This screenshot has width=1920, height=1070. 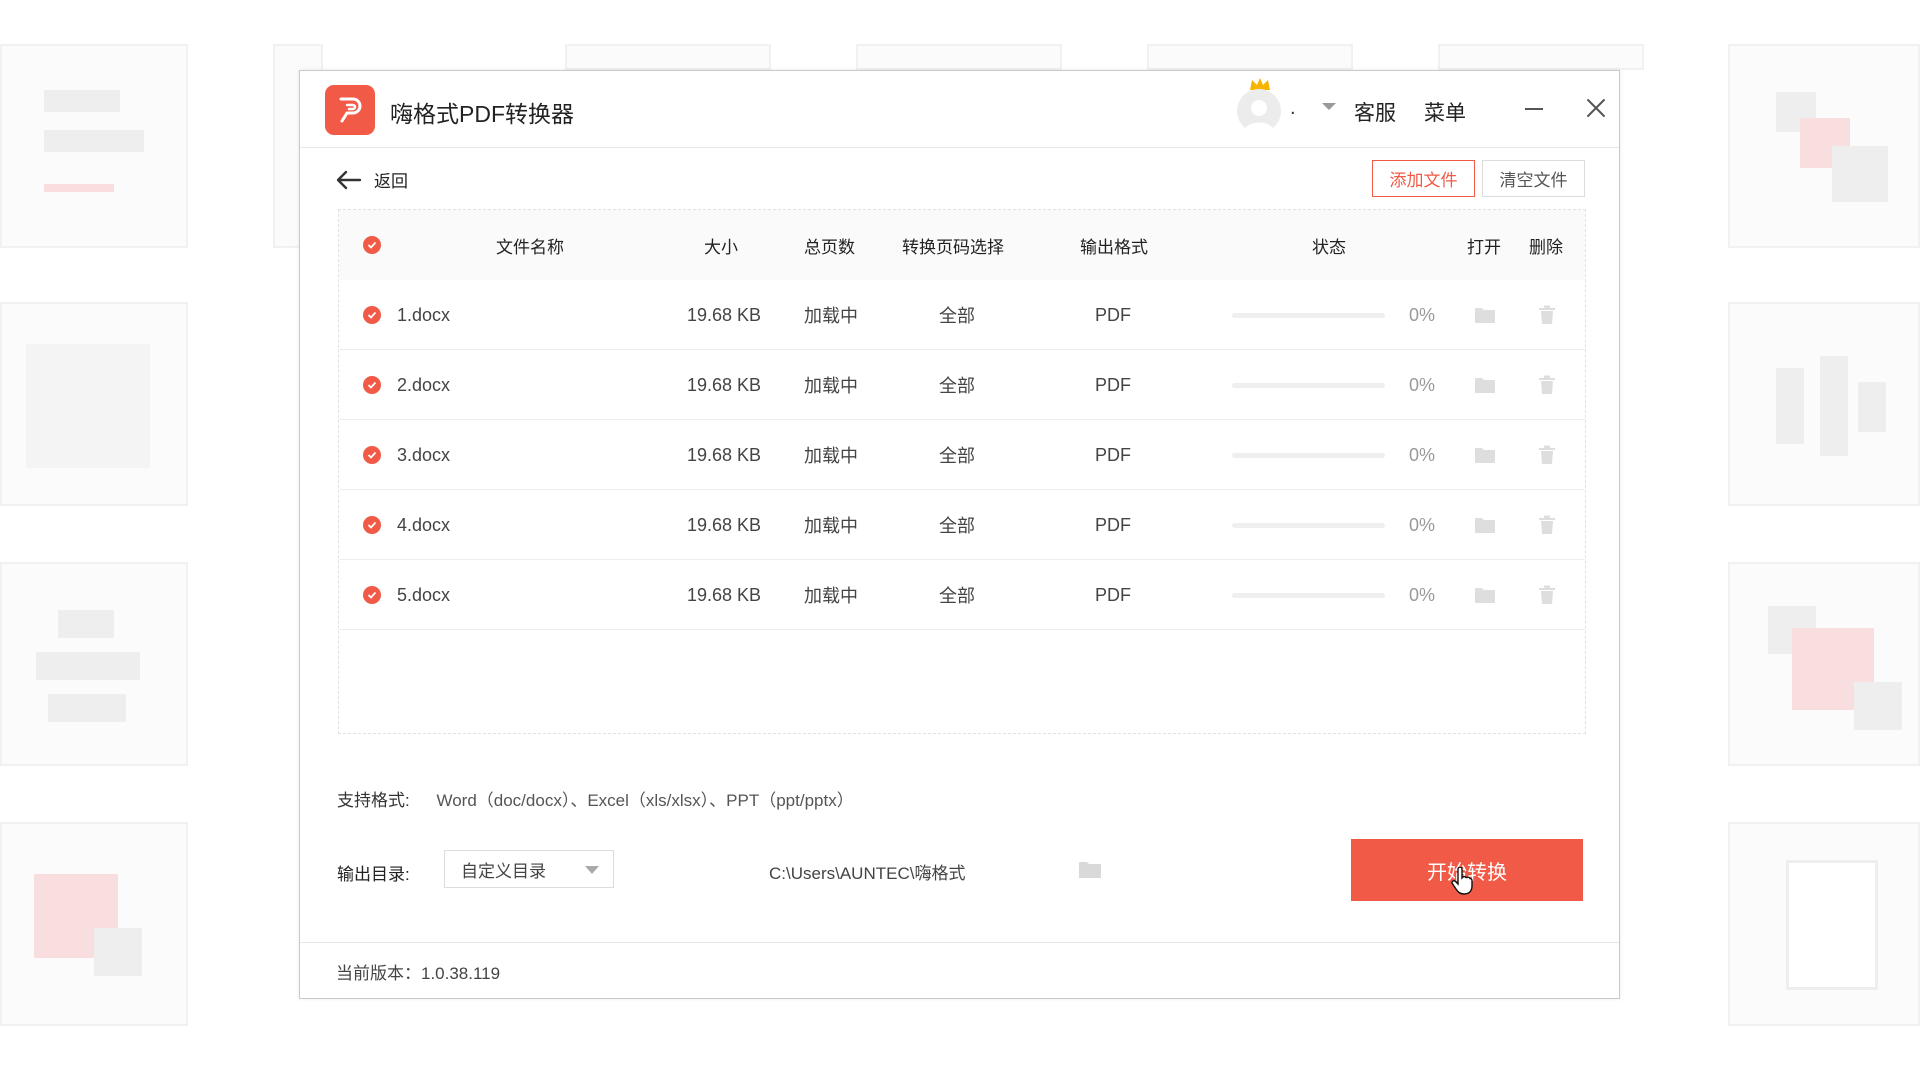 I want to click on table-row: 4.docx 19.68 KB 加载中 全部 PDF 0%, so click(x=962, y=525).